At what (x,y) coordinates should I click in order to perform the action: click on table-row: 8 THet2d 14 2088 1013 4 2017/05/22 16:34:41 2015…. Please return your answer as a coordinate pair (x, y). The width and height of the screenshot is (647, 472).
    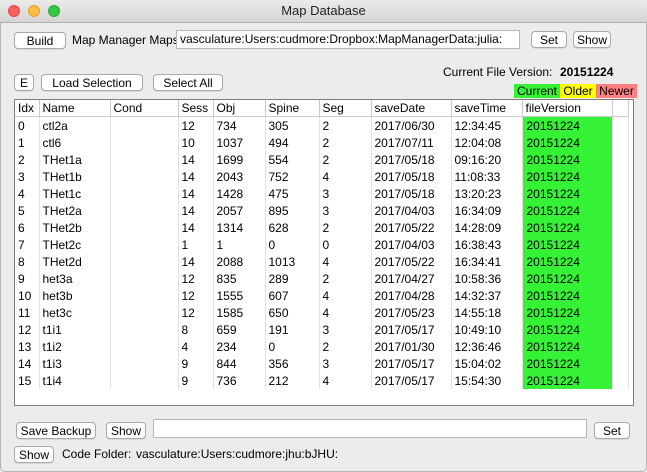
    Looking at the image, I should click on (322, 261).